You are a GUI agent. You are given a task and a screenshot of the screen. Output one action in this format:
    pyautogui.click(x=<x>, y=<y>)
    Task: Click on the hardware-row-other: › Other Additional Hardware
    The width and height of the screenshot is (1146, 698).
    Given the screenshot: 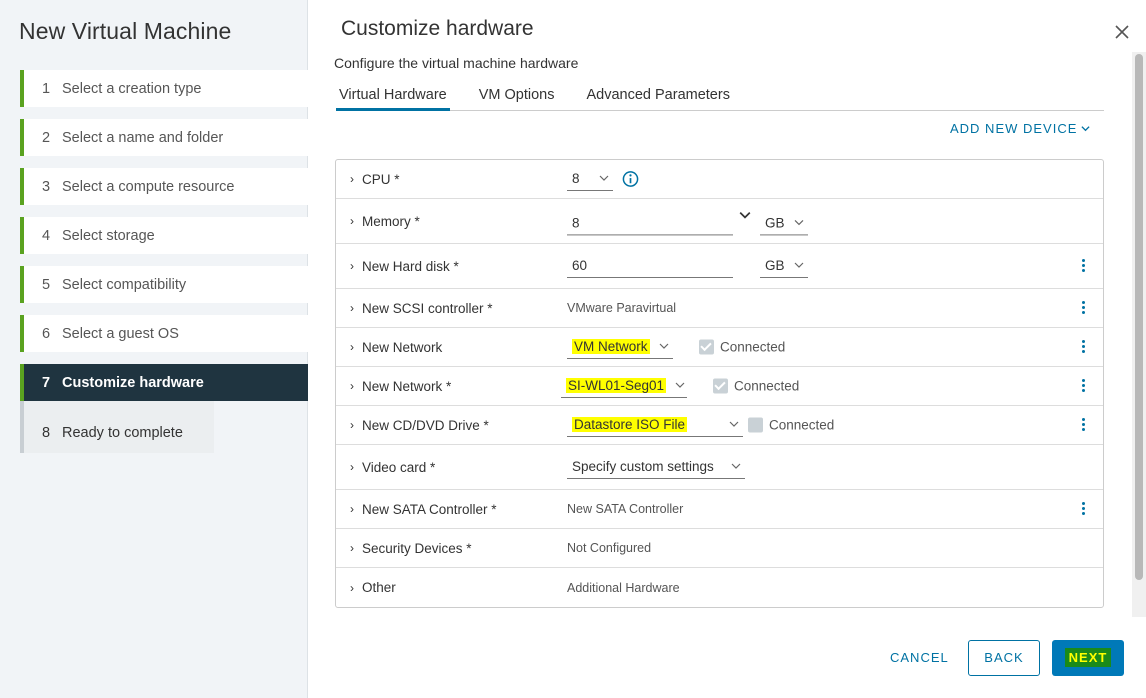 What is the action you would take?
    pyautogui.click(x=719, y=587)
    